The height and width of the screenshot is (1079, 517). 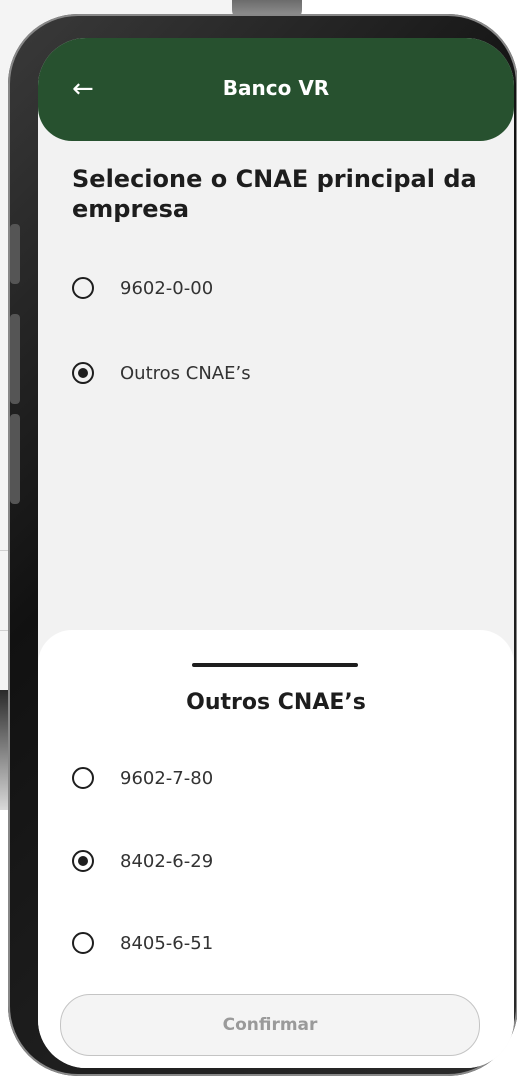 I want to click on radio-option-label: 8405-6-51, so click(x=167, y=943).